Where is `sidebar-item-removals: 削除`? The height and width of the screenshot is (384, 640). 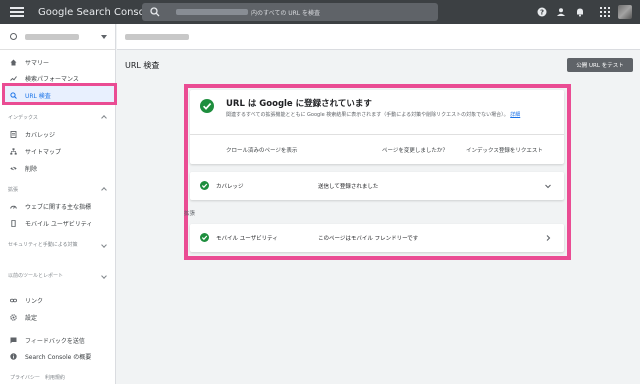
sidebar-item-removals: 削除 is located at coordinates (57, 168).